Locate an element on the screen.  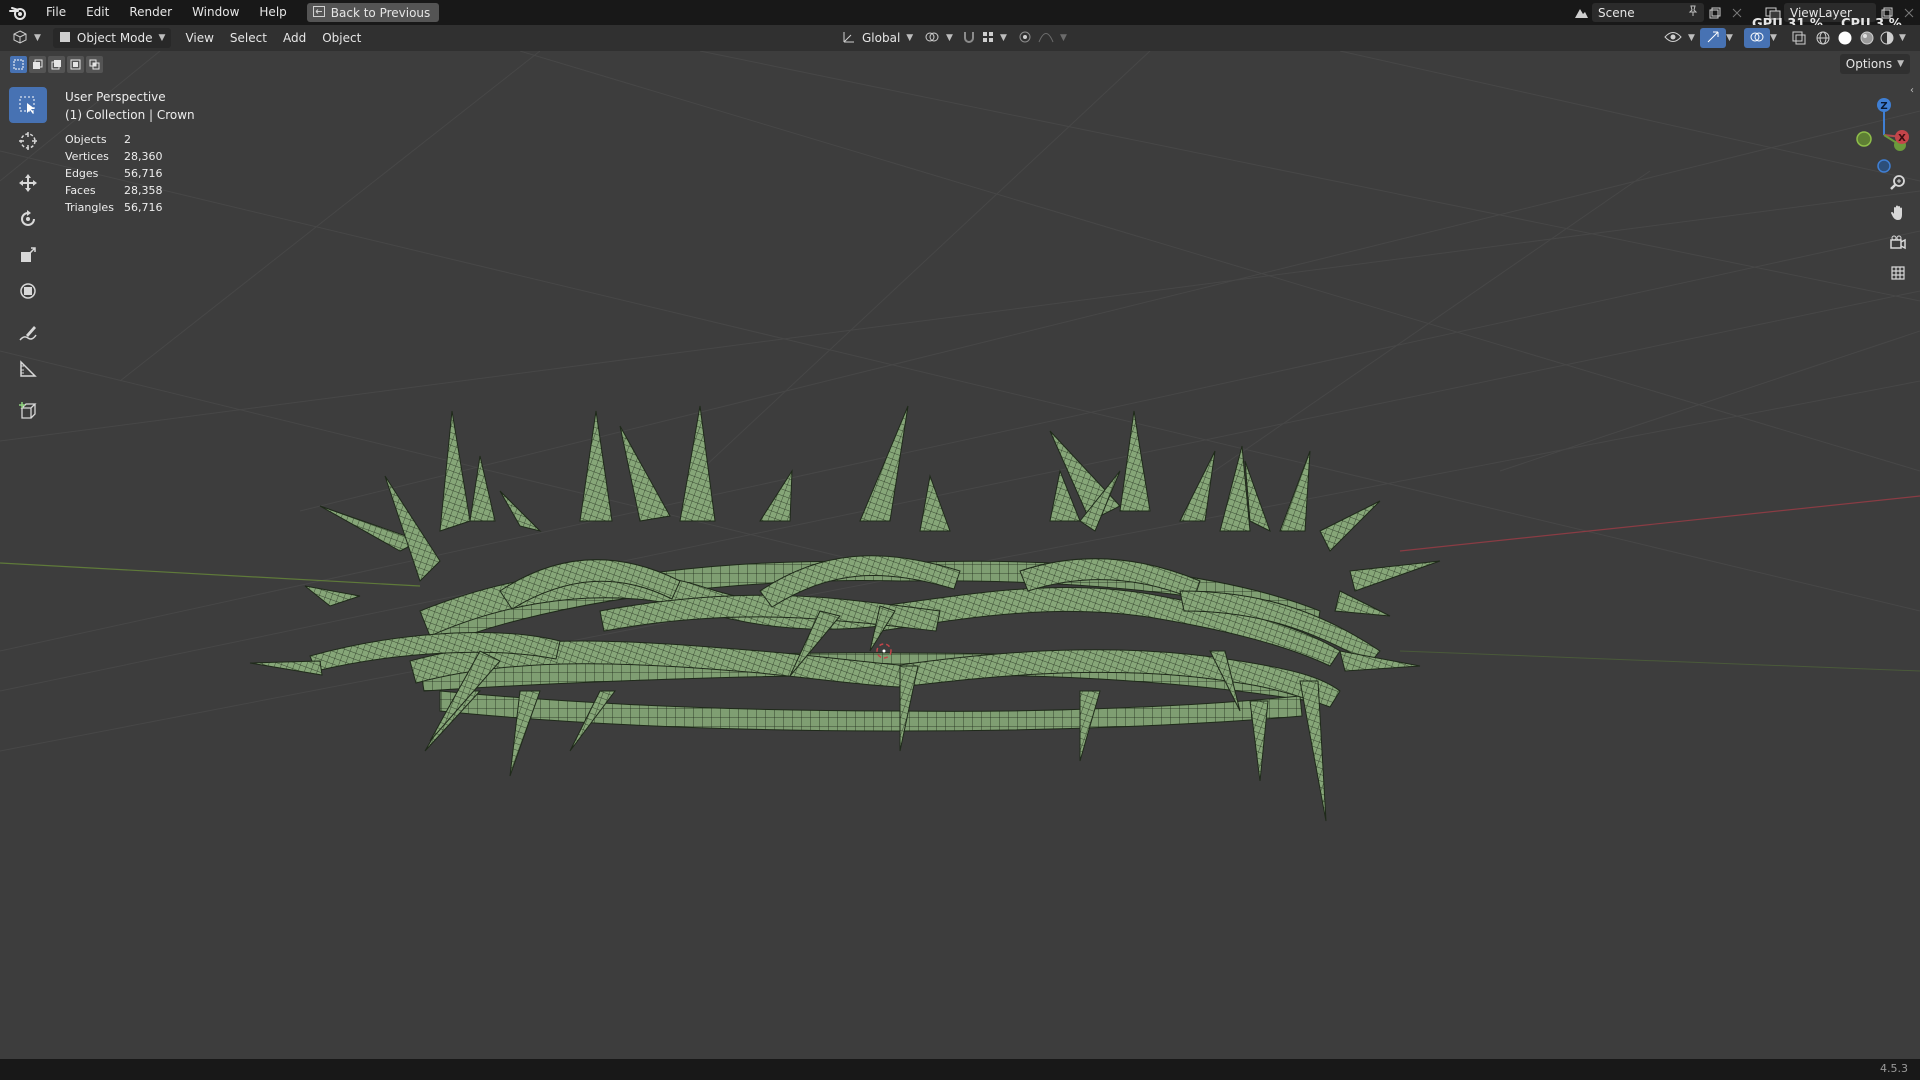
stat-row: Vertices 28,360 is located at coordinates (114, 156).